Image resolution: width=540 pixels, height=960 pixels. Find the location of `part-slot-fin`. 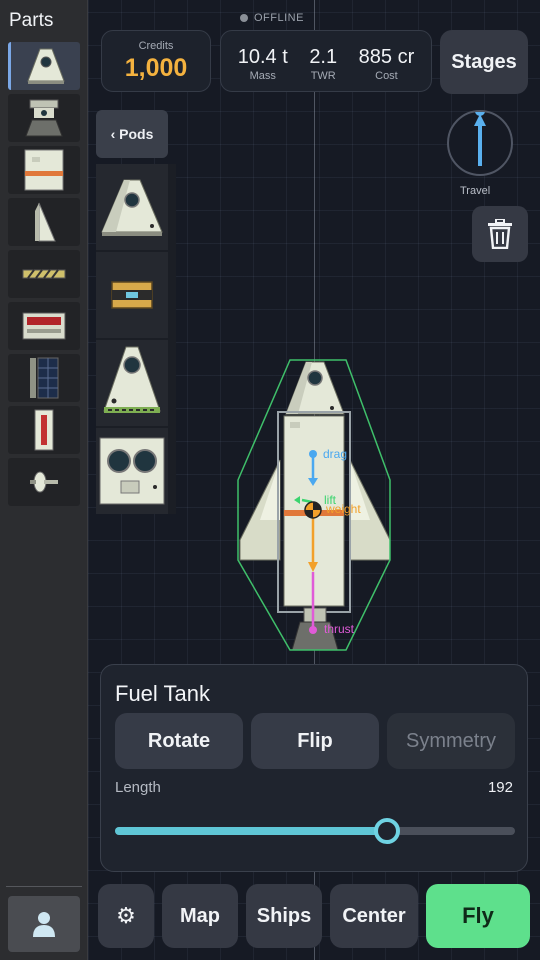

part-slot-fin is located at coordinates (44, 222).